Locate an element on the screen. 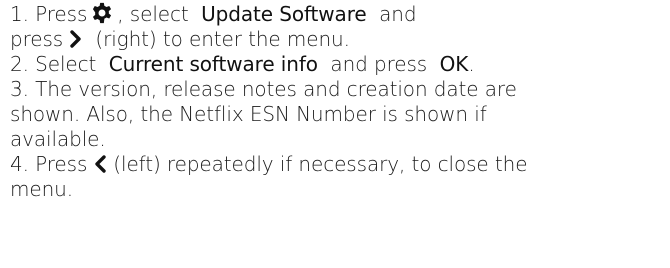  step-1-press-2: press is located at coordinates (37, 39).